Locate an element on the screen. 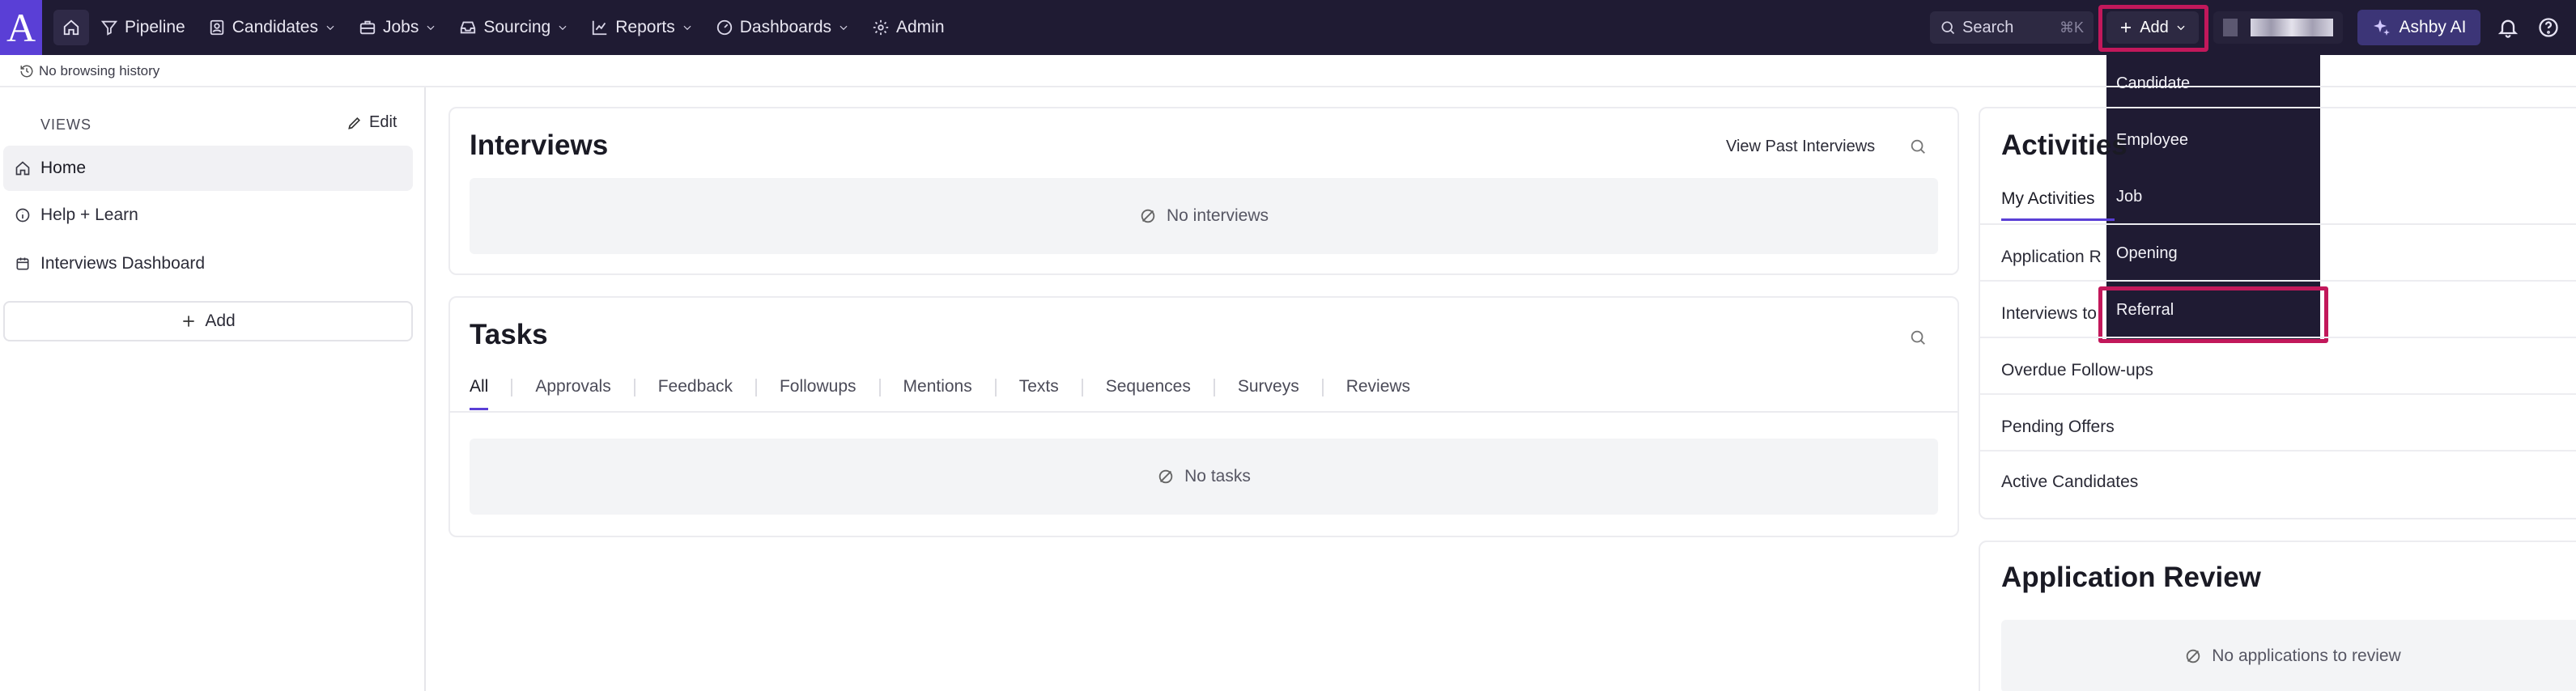 This screenshot has width=2576, height=691. history-icon is located at coordinates (26, 71).